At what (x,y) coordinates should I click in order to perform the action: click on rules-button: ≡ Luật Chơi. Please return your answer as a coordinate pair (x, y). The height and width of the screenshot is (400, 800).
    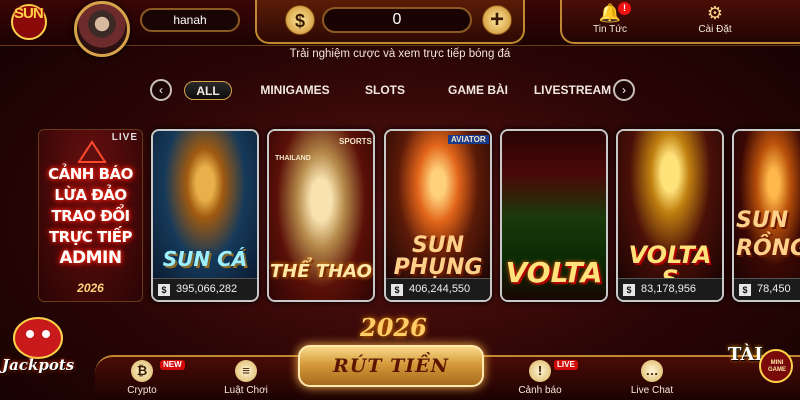
    Looking at the image, I should click on (246, 378).